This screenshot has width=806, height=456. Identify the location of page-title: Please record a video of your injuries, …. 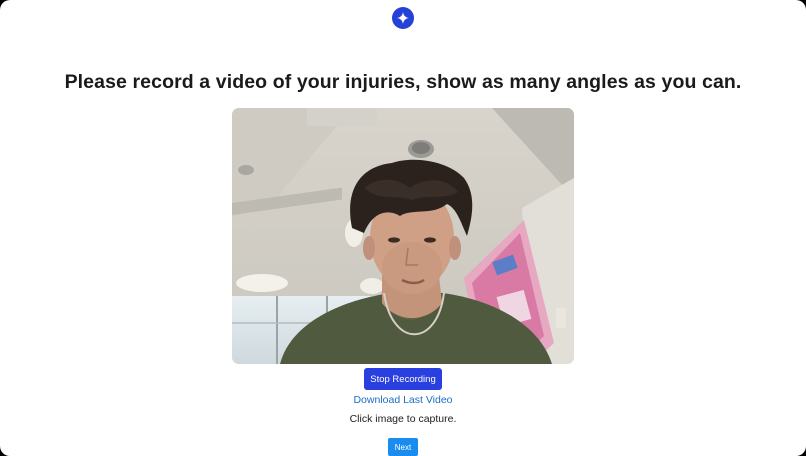
(403, 82).